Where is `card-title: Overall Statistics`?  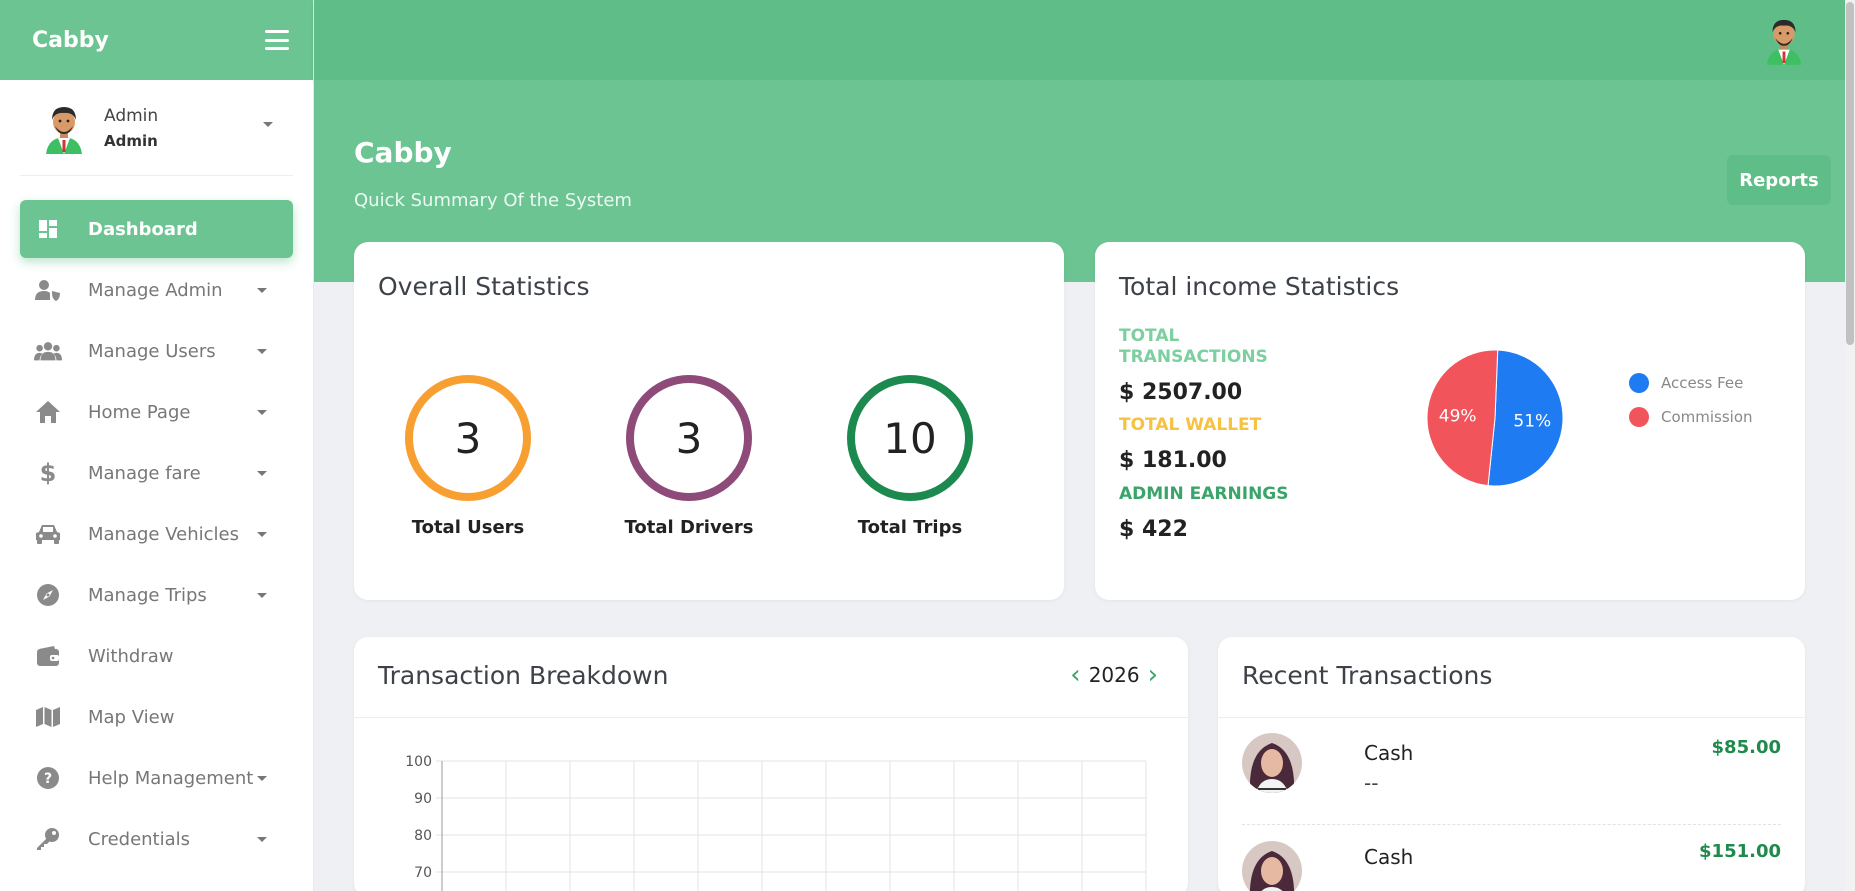
card-title: Overall Statistics is located at coordinates (484, 286).